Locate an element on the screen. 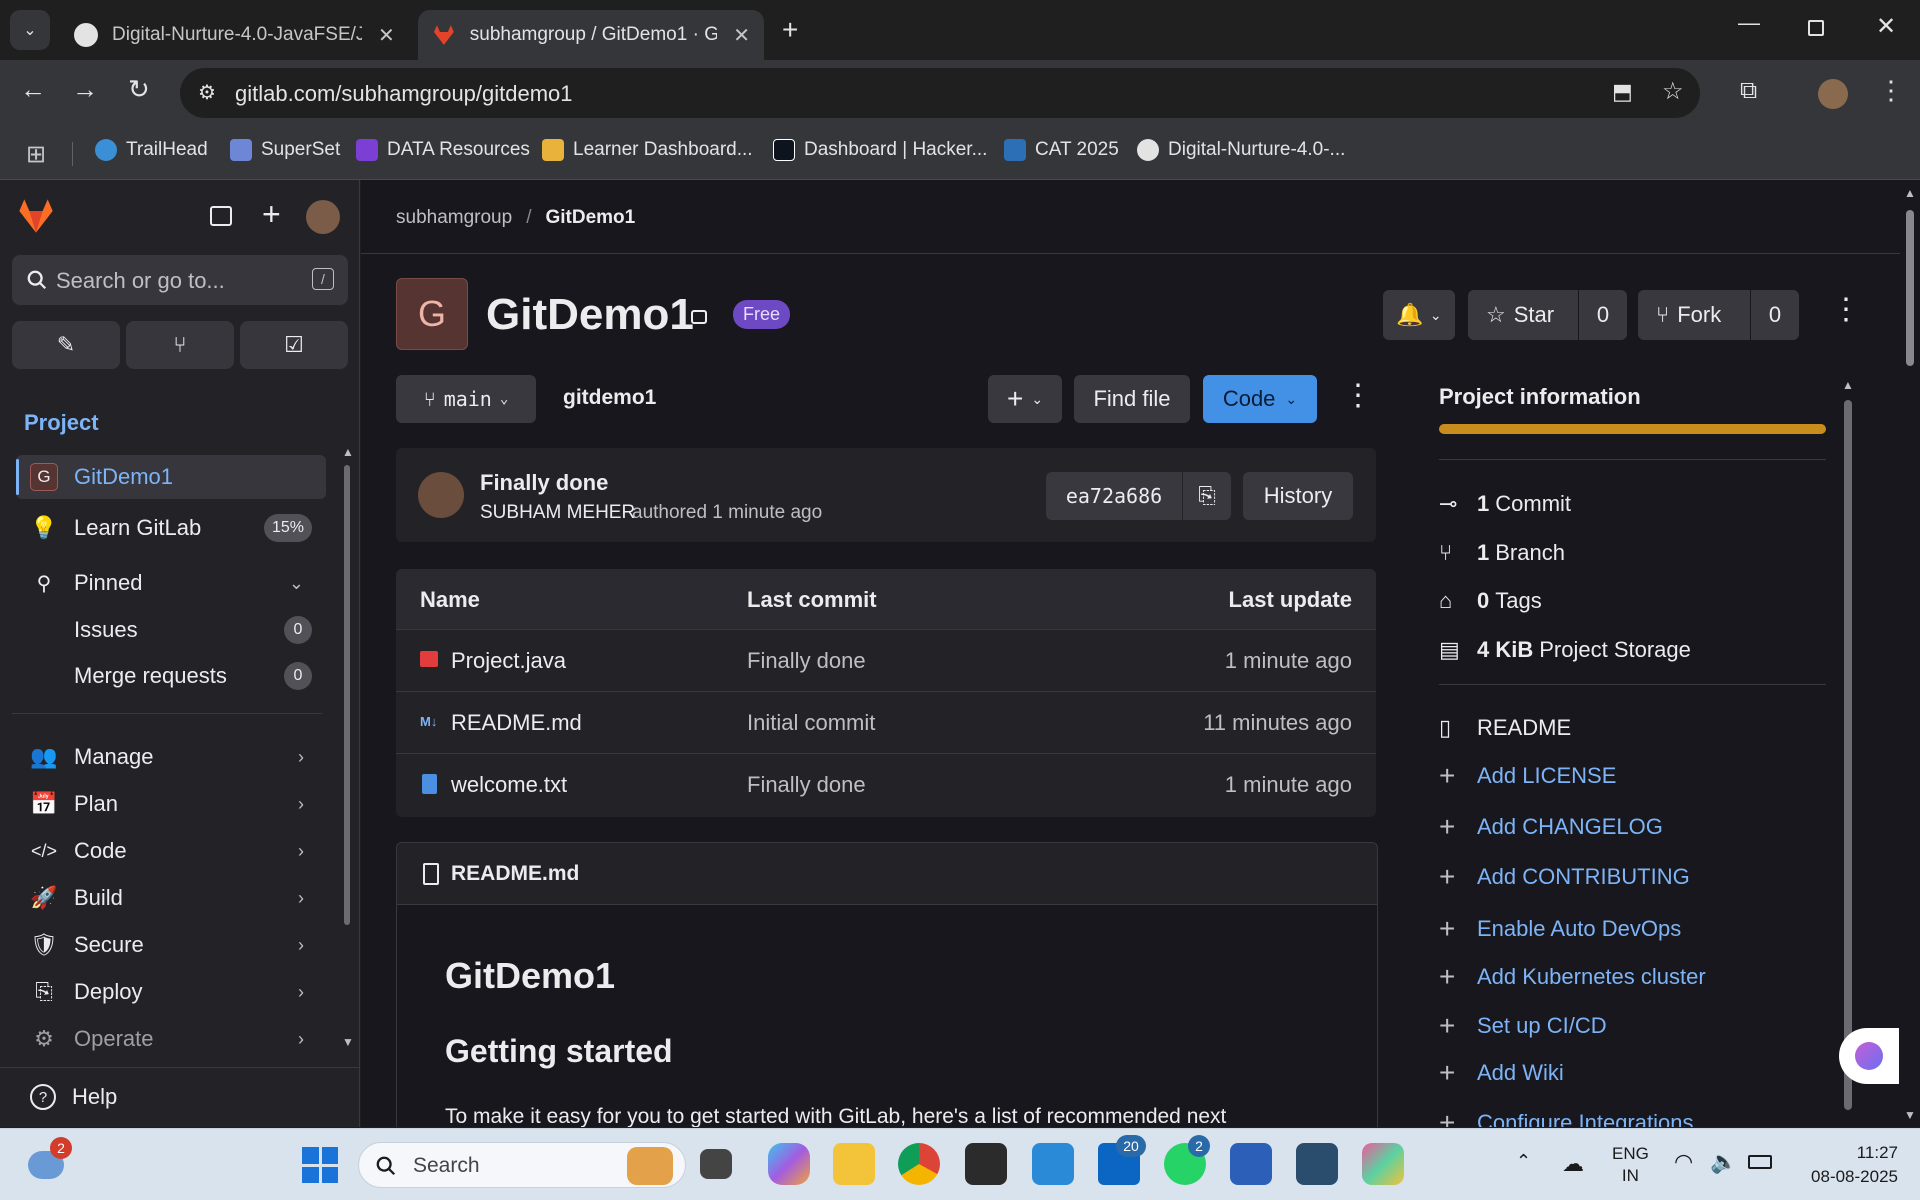 Image resolution: width=1920 pixels, height=1200 pixels. bookmark-trailhead: TrailHead is located at coordinates (151, 150).